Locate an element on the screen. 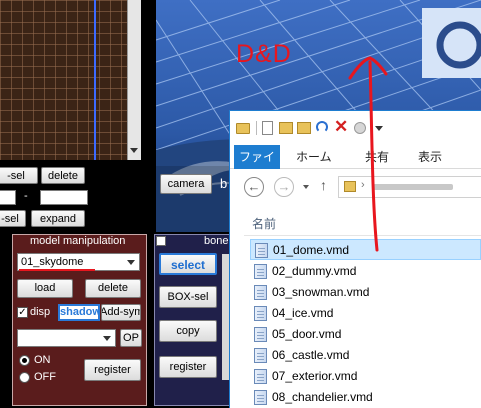  file-name: 08_chandelier.vmd is located at coordinates (322, 397).